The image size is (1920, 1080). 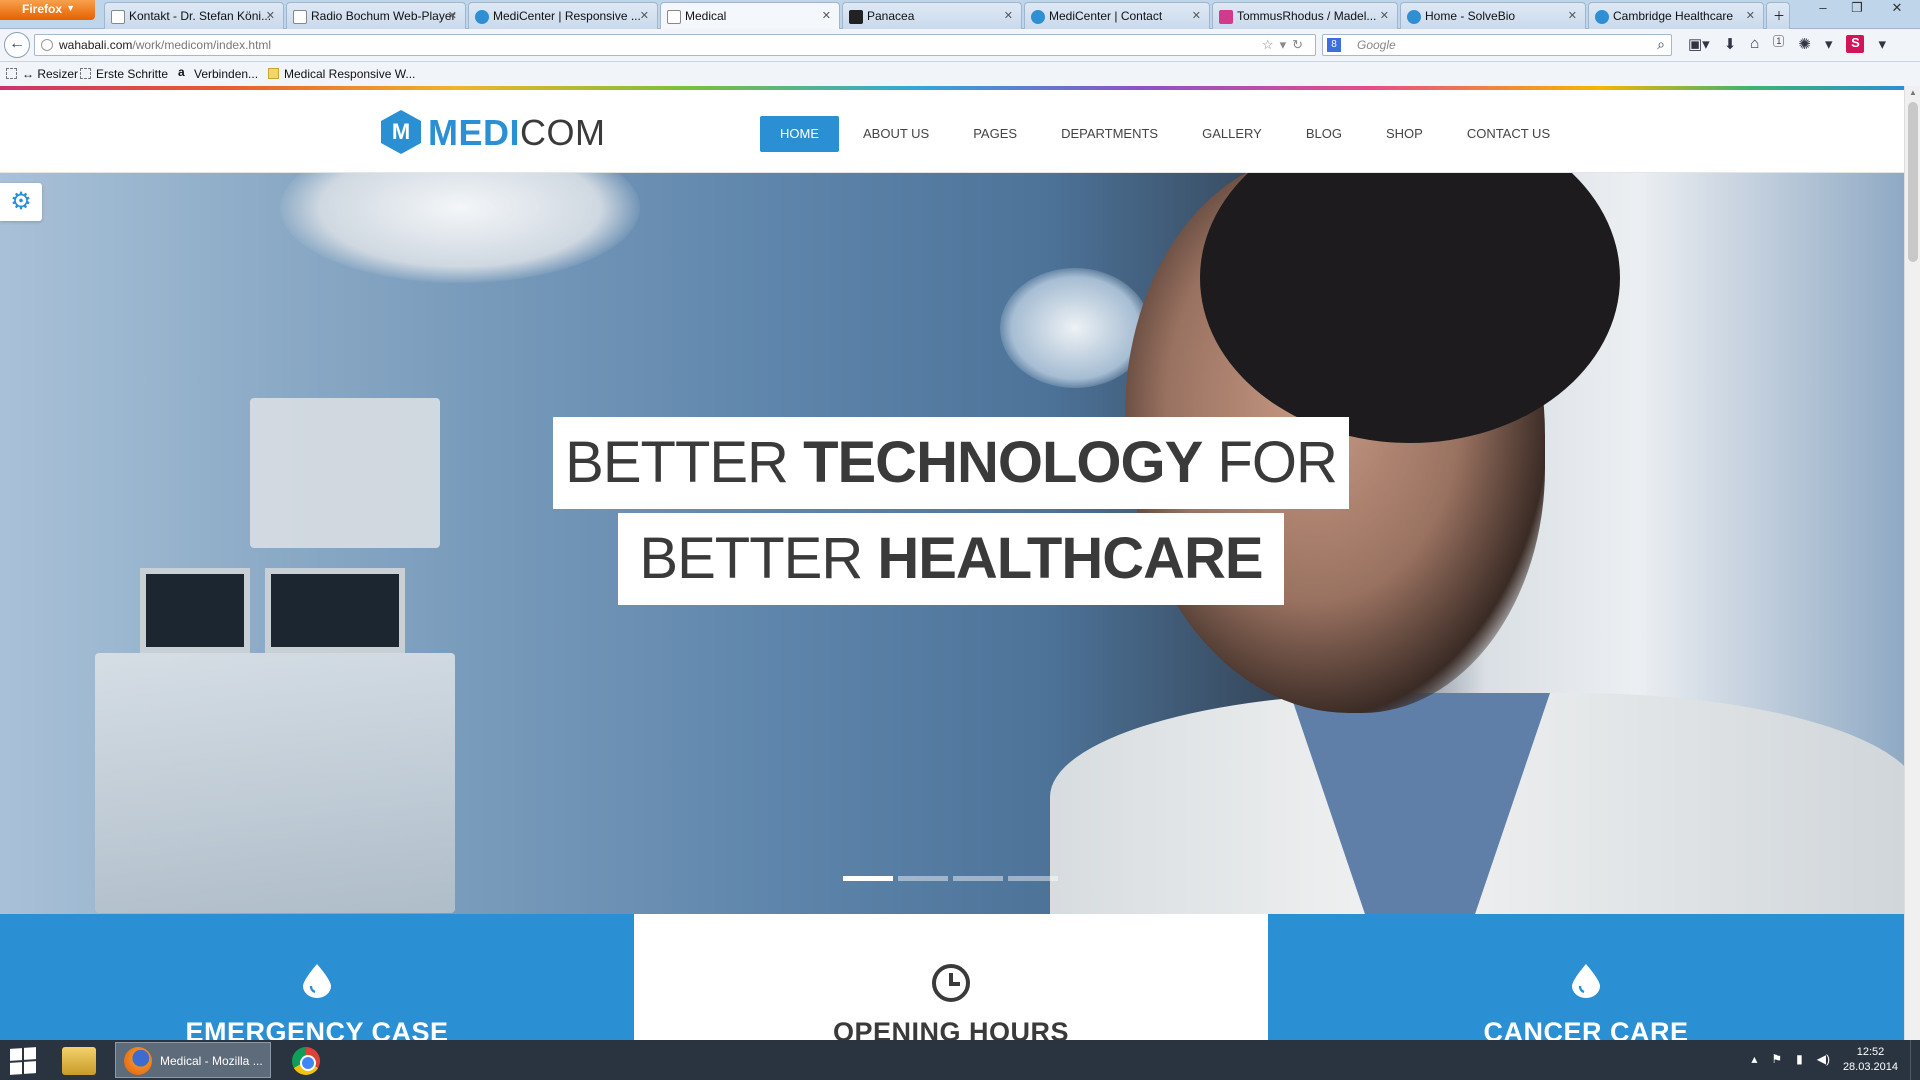 I want to click on window-controls: – ❐ ✕, so click(x=1863, y=11).